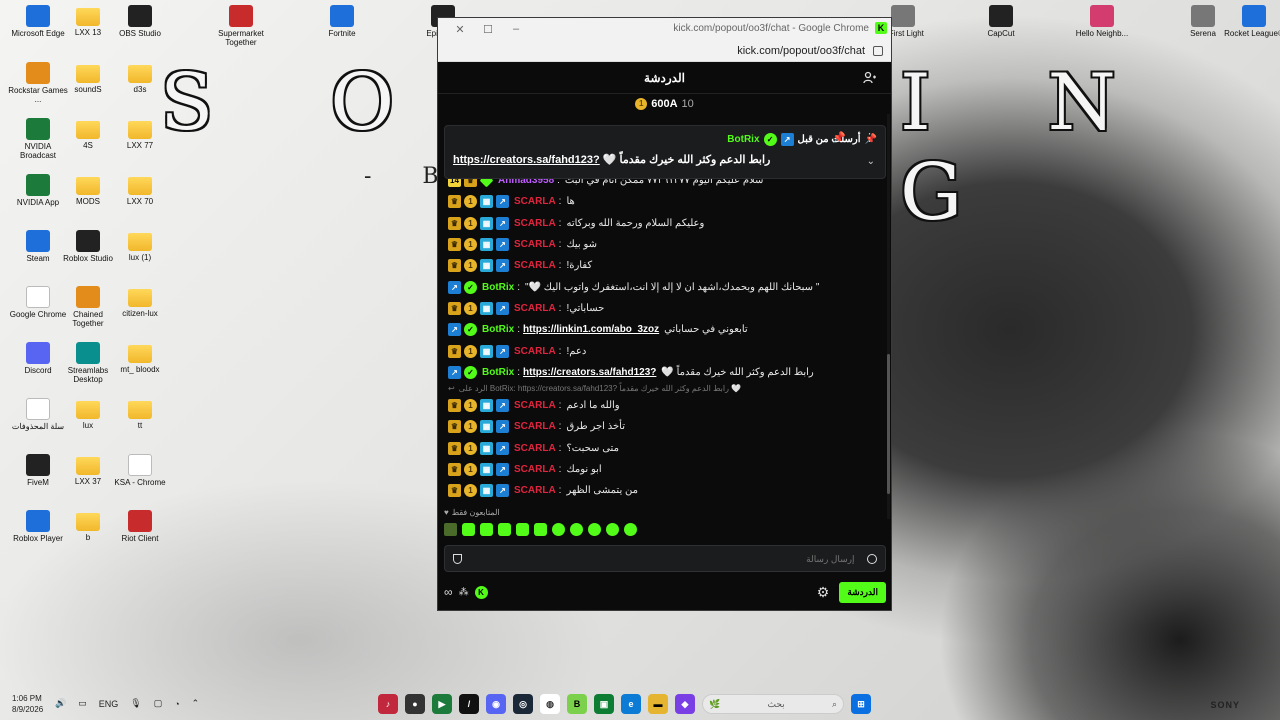 Image resolution: width=1280 pixels, height=720 pixels. Describe the element at coordinates (878, 50) in the screenshot. I see `site-settings-icon` at that location.